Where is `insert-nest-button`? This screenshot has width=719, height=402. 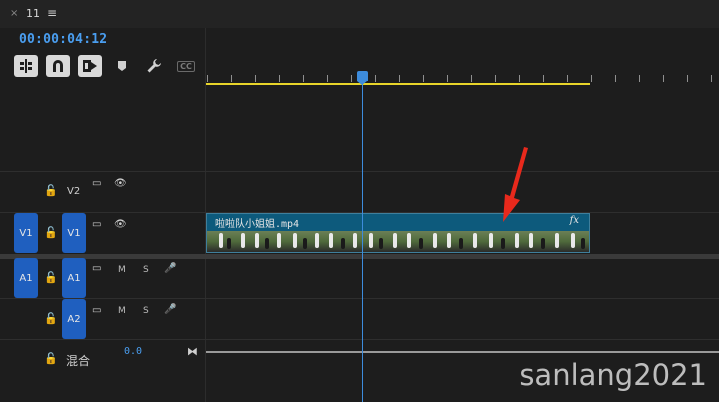 insert-nest-button is located at coordinates (26, 66).